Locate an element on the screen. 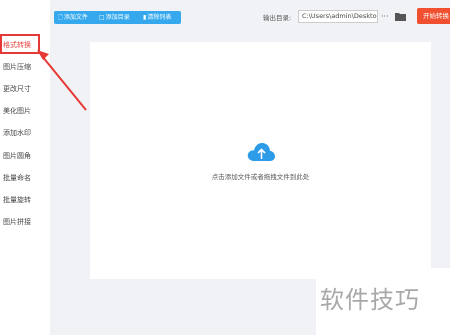  add-folder-button: □添加目录 is located at coordinates (114, 17).